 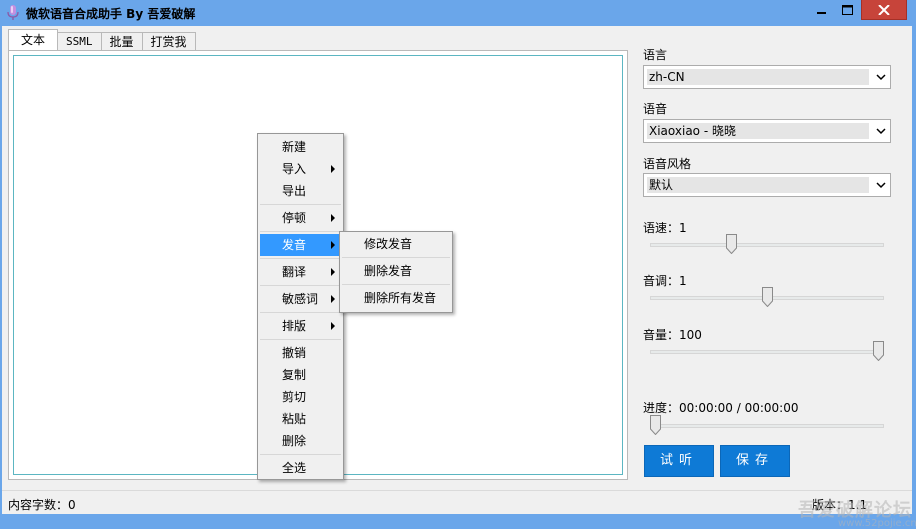 I want to click on maximize-icon, so click(x=847, y=10).